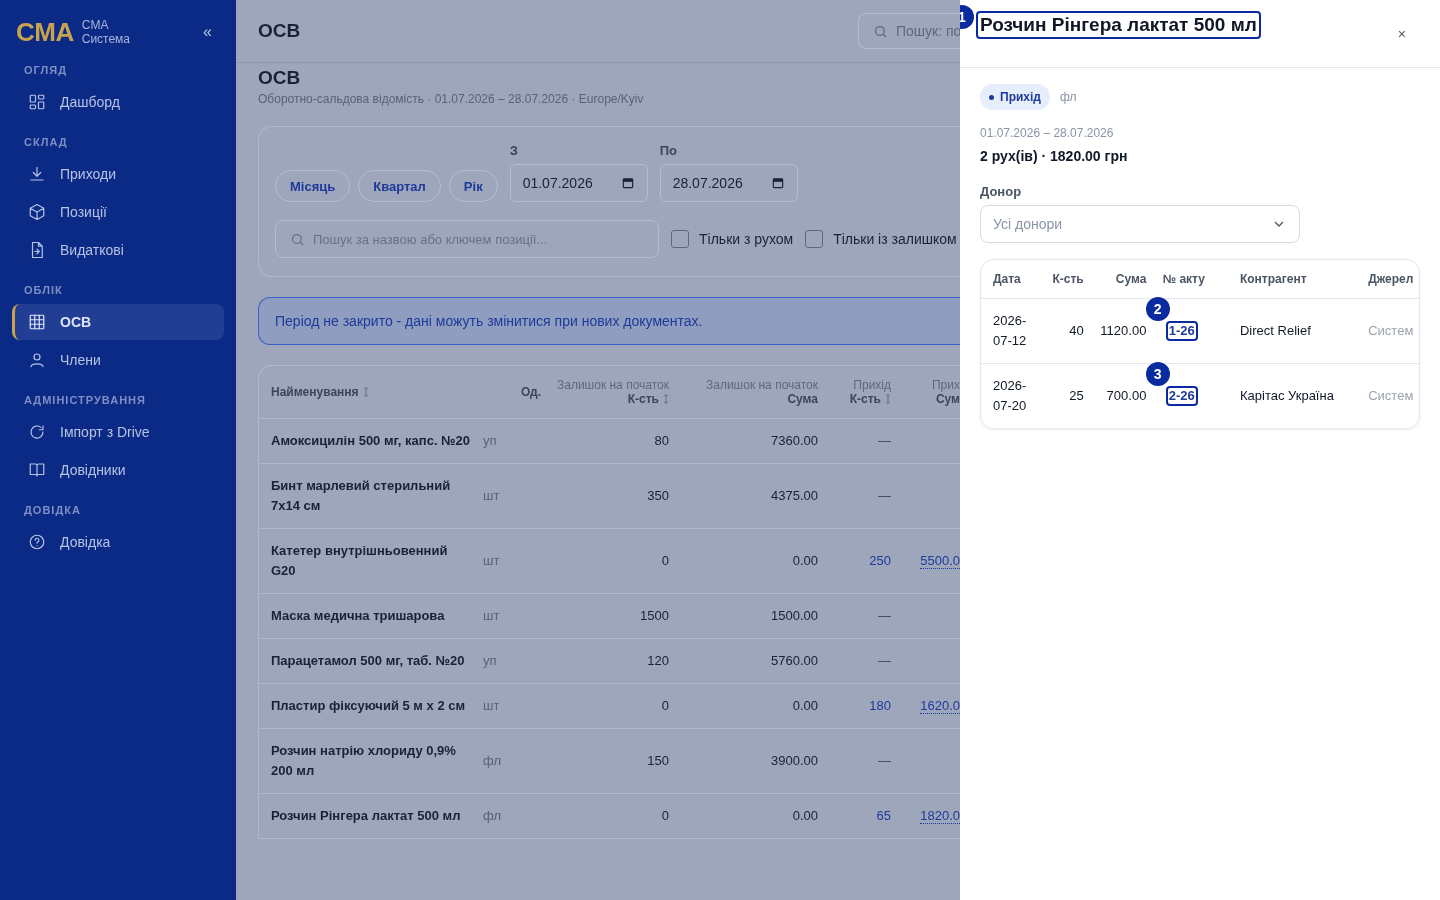  Describe the element at coordinates (1115, 279) in the screenshot. I see `column-header: Сума` at that location.